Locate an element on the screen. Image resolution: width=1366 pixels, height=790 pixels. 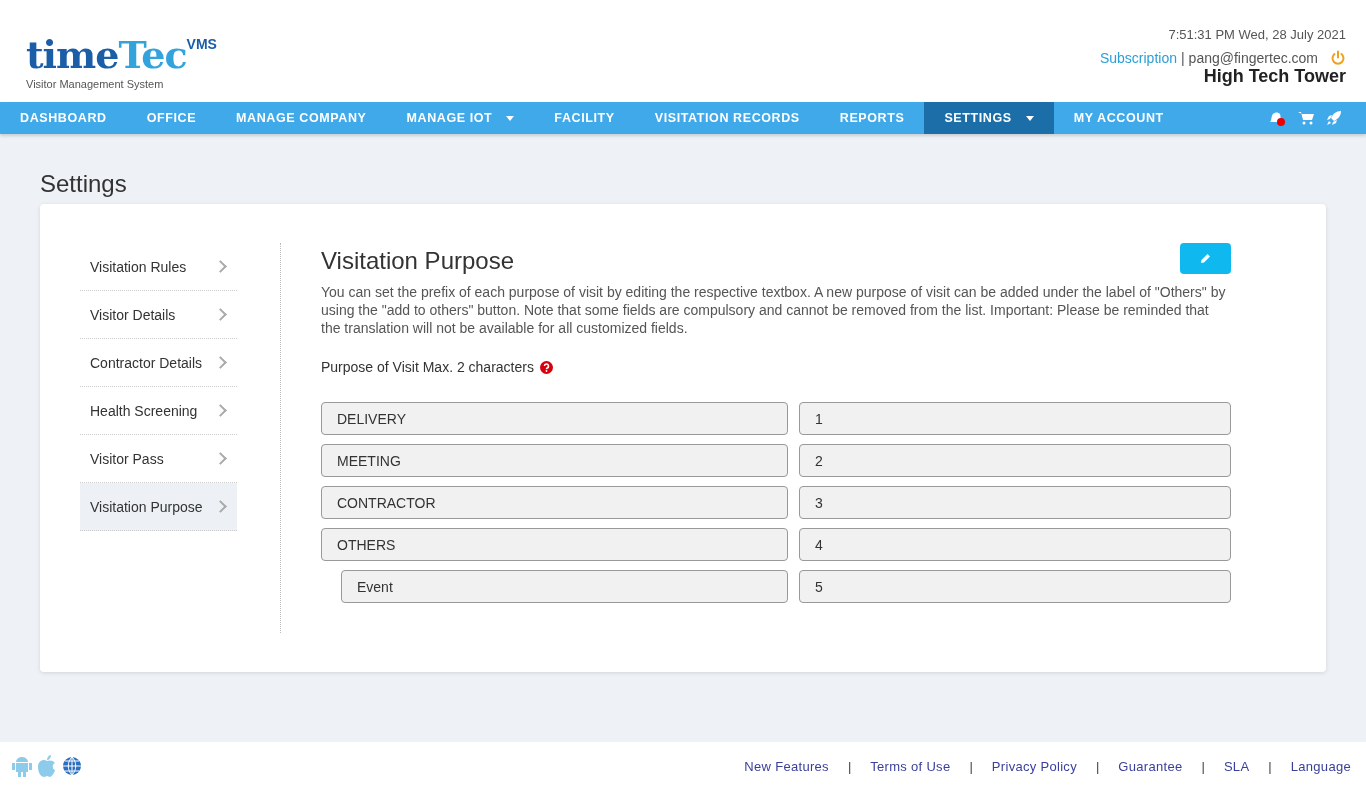
prefix-field: 4 is located at coordinates (1015, 544).